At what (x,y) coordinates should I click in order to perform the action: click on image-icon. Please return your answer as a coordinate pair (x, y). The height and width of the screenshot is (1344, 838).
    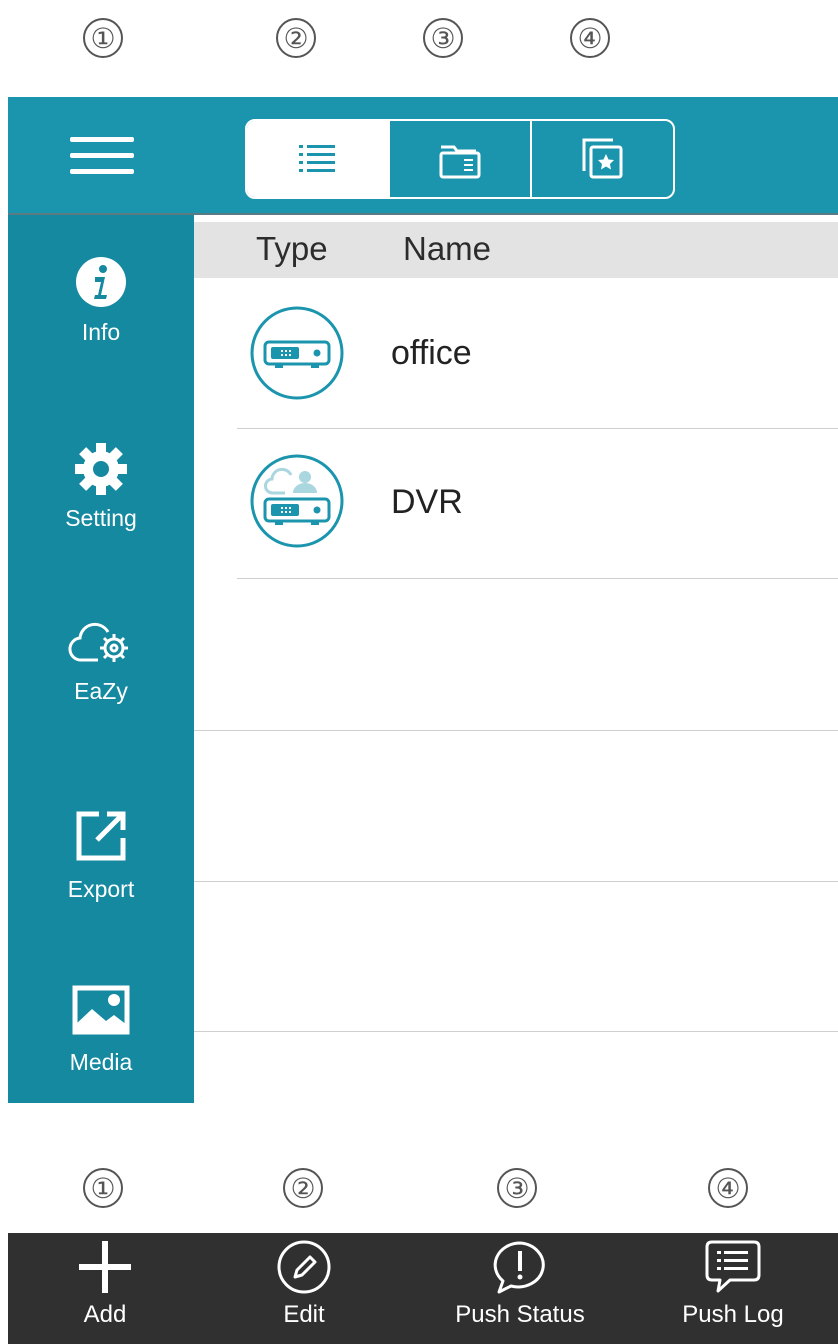
    Looking at the image, I should click on (101, 1010).